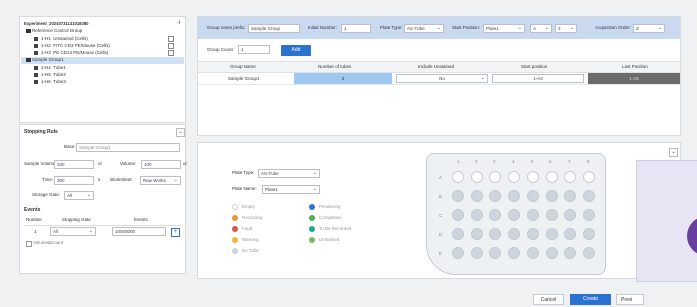 The width and height of the screenshot is (697, 307). What do you see at coordinates (50, 75) in the screenshot?
I see `tree-item: 1-H5 Tube2` at bounding box center [50, 75].